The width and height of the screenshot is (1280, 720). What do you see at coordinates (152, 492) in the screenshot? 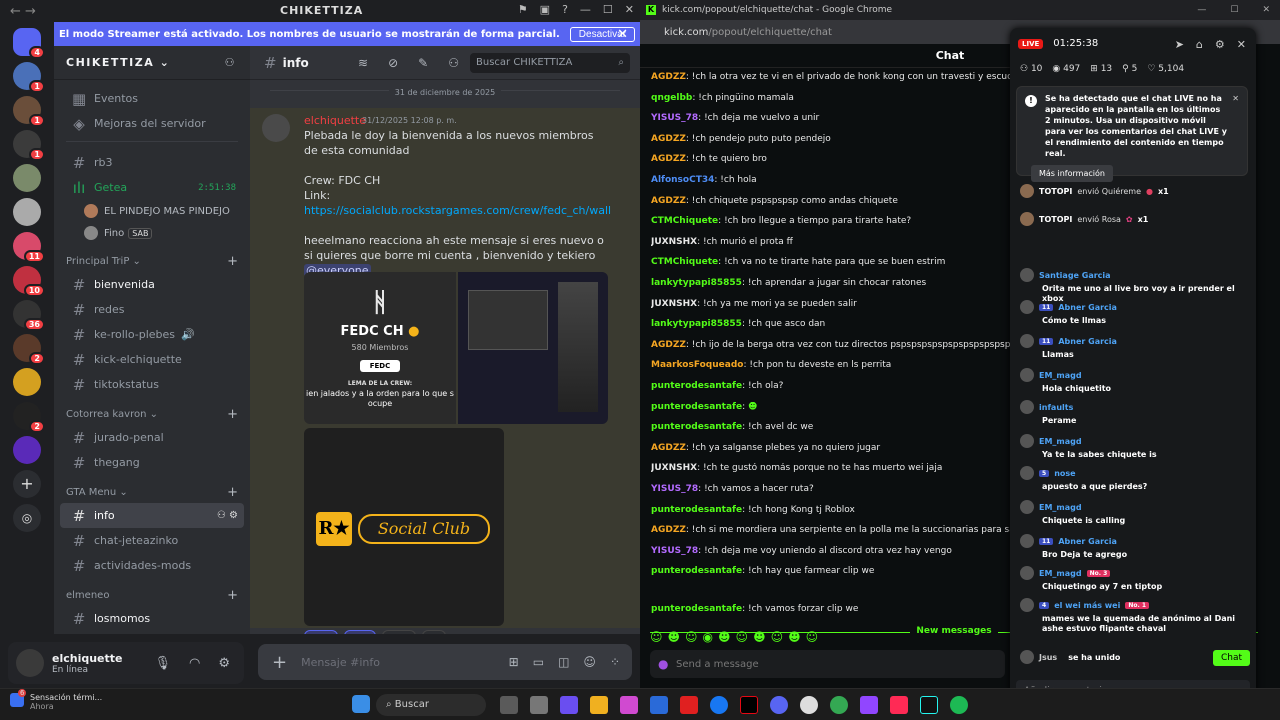
I see `category-gta-menu: GTA Menu ⌄ +` at bounding box center [152, 492].